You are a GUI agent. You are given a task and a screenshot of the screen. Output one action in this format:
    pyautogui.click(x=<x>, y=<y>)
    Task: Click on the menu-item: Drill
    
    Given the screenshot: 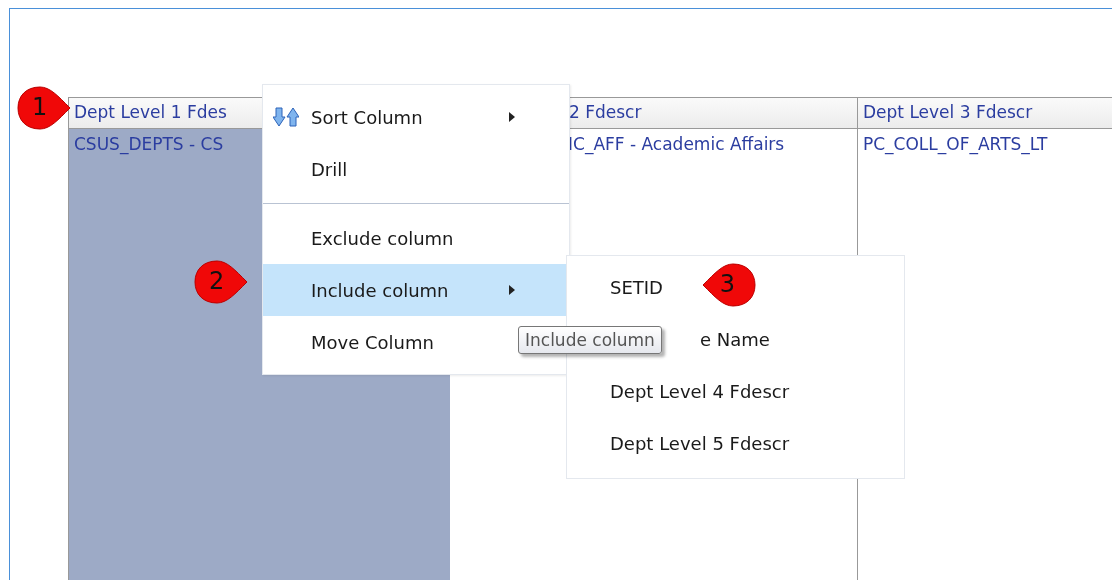 What is the action you would take?
    pyautogui.click(x=416, y=169)
    